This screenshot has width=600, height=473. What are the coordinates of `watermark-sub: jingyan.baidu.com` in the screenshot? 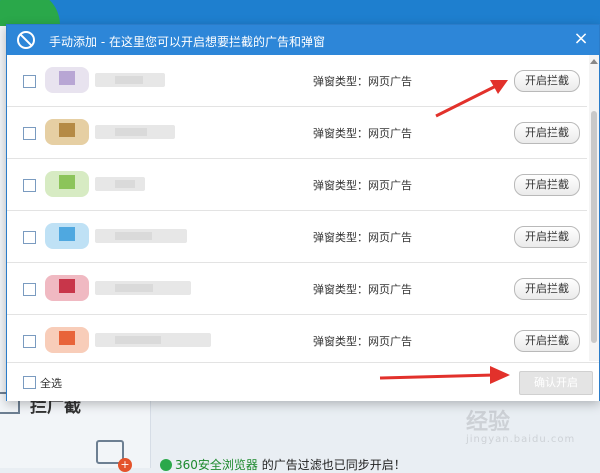 It's located at (521, 439).